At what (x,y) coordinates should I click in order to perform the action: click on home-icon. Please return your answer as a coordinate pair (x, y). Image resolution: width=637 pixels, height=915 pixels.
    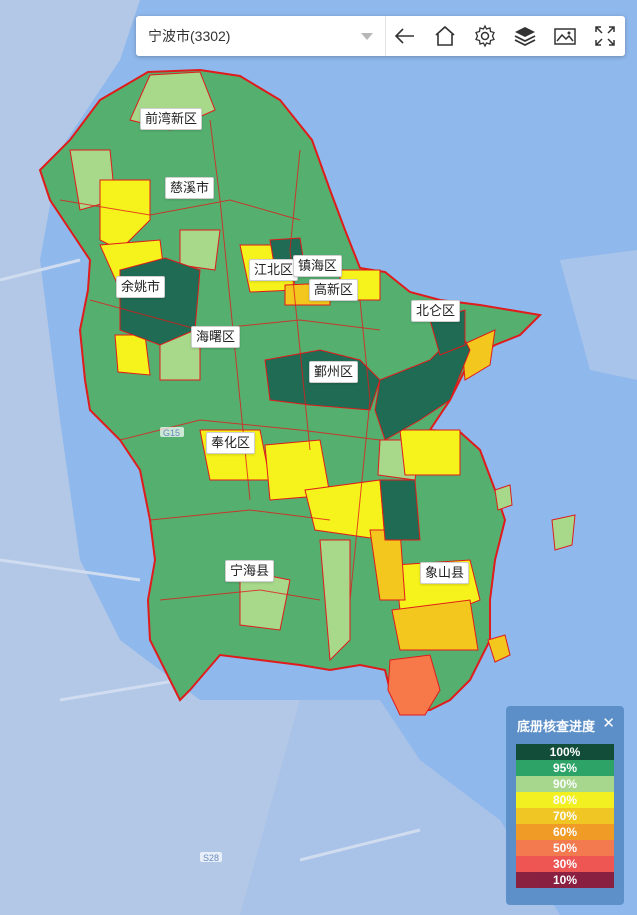
    Looking at the image, I should click on (445, 35).